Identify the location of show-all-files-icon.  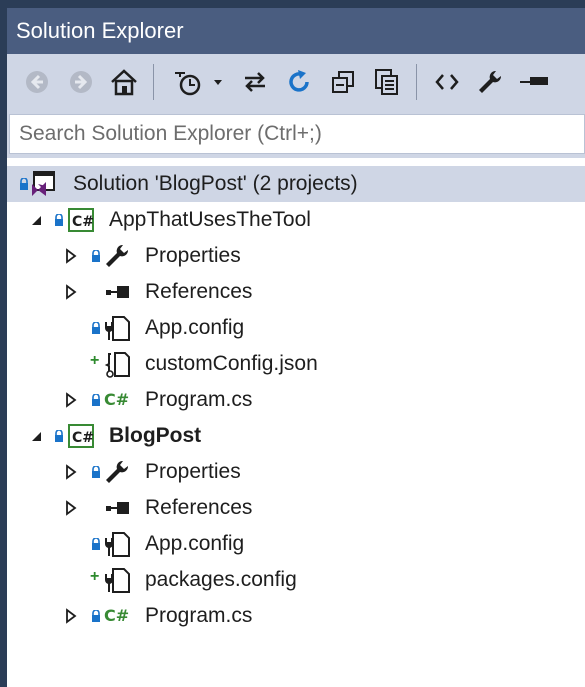
(386, 82).